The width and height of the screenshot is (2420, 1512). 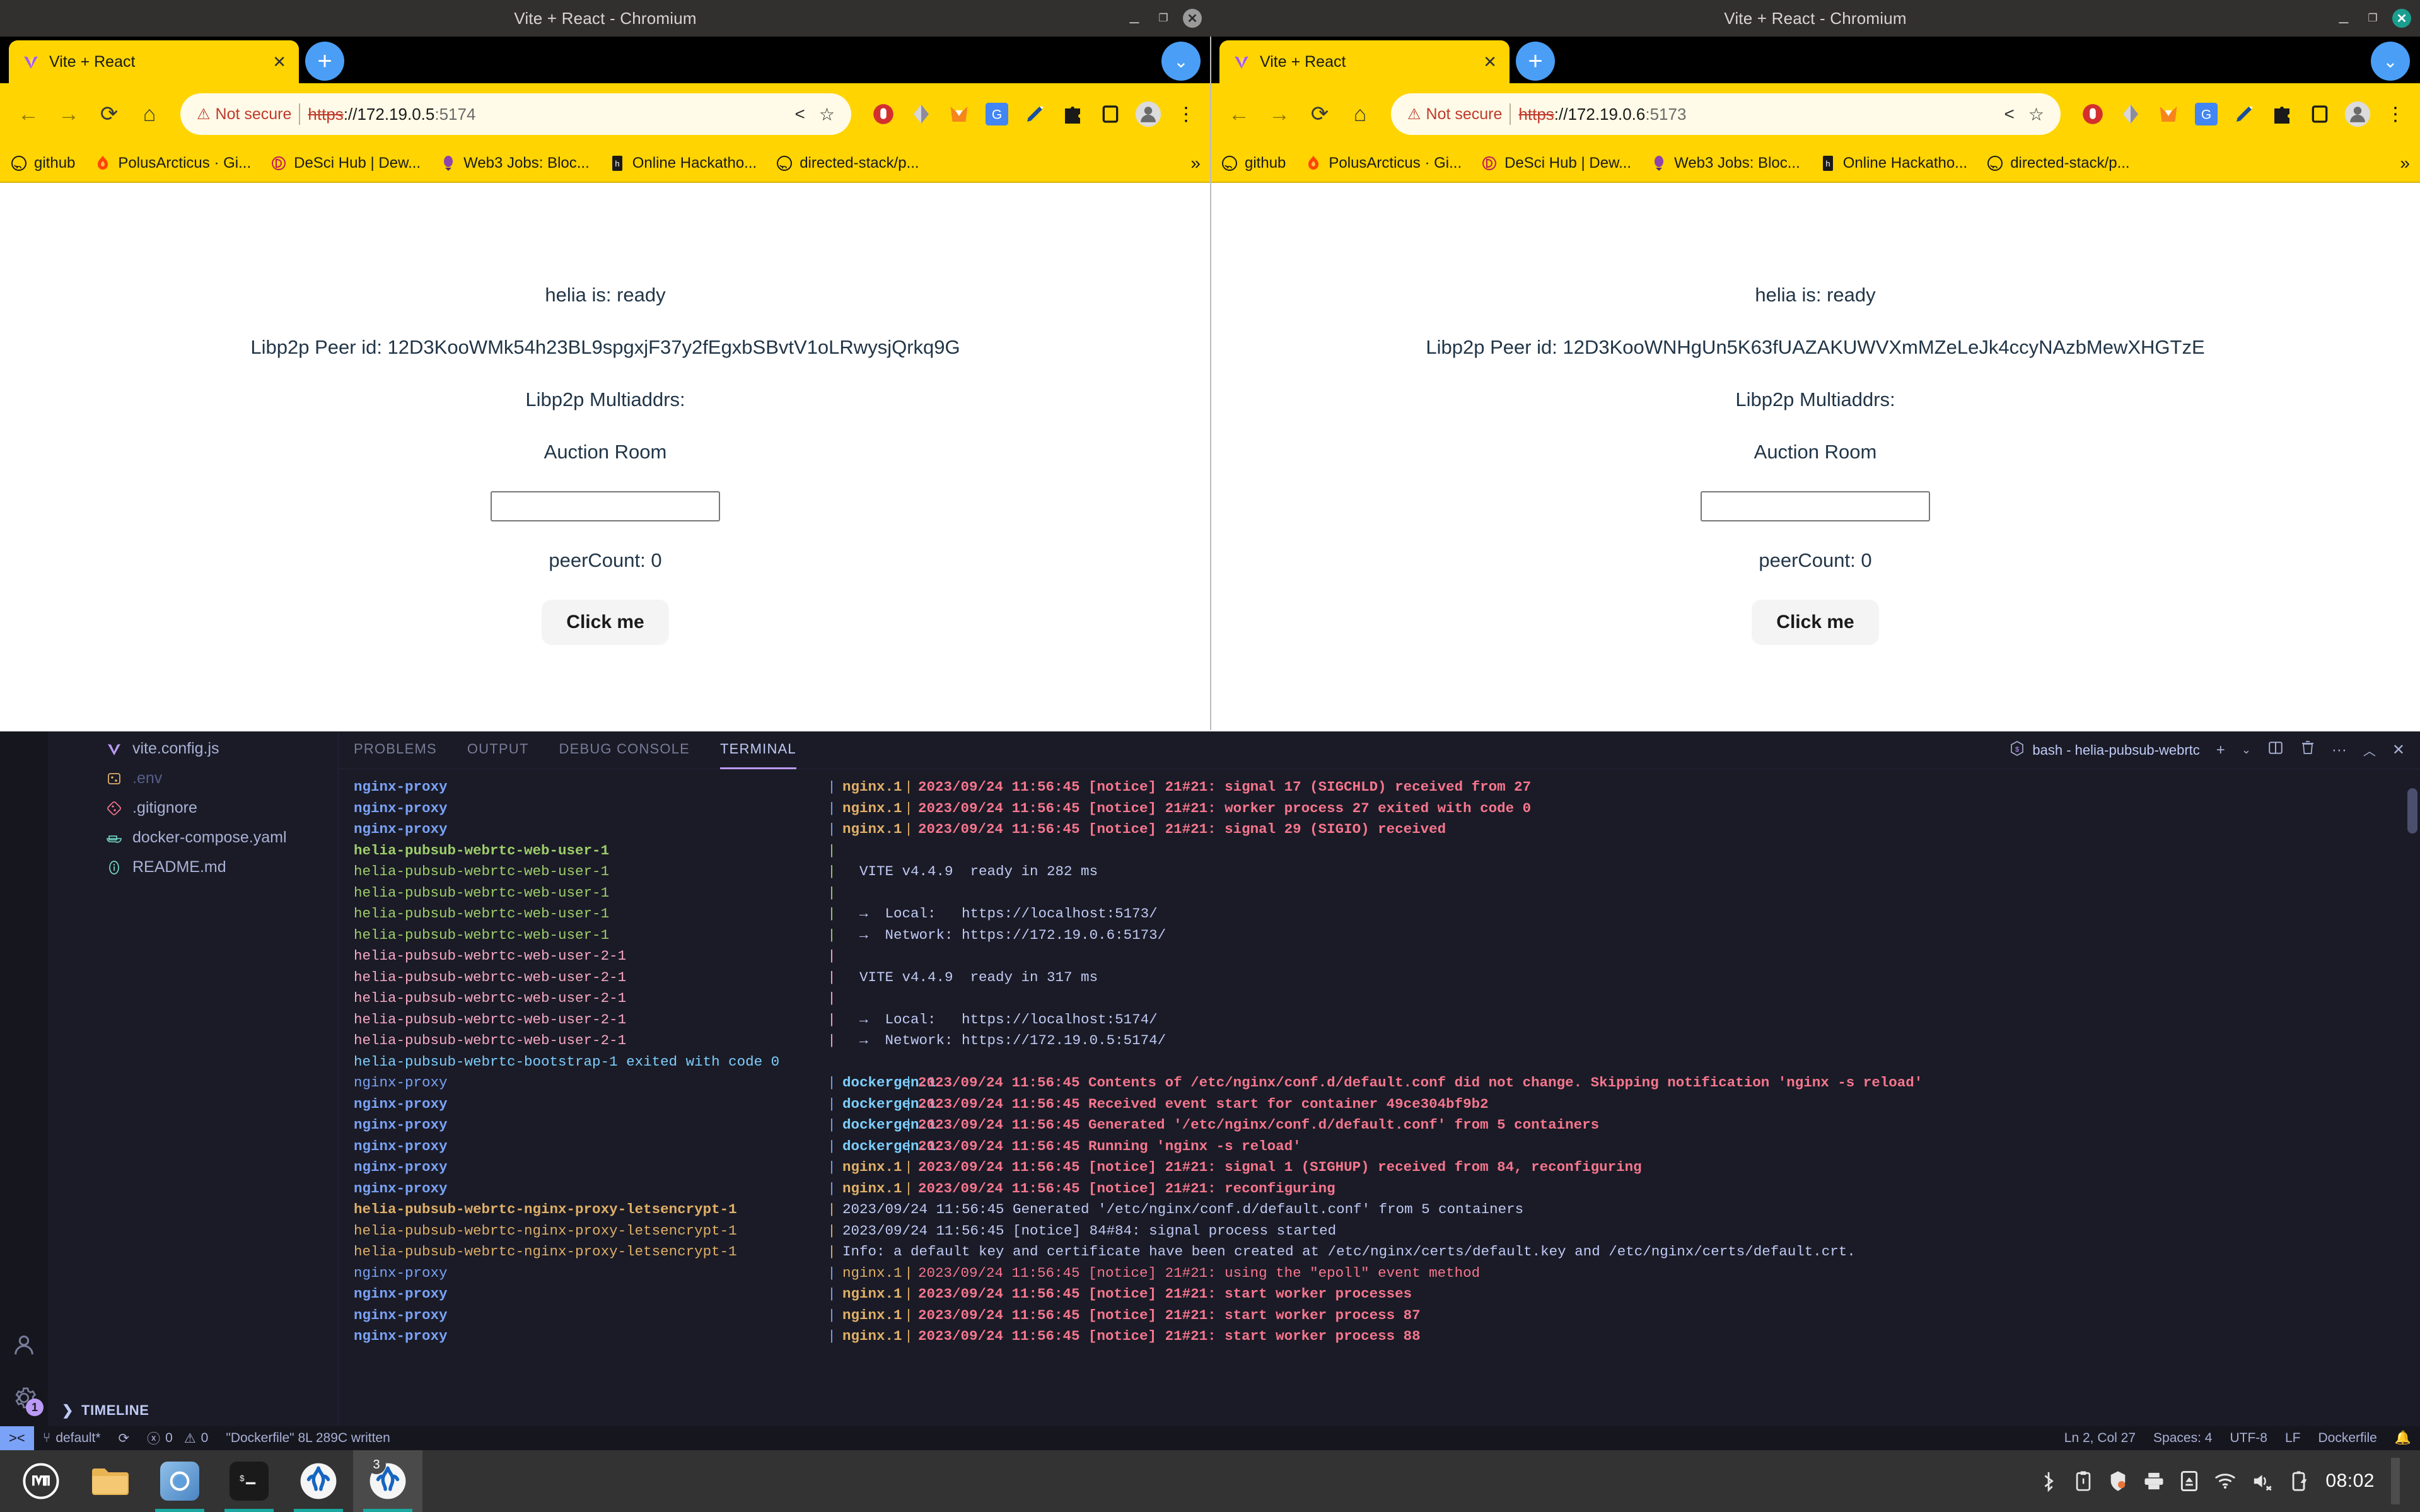 I want to click on settings-gear-icon: 1, so click(x=26, y=1399).